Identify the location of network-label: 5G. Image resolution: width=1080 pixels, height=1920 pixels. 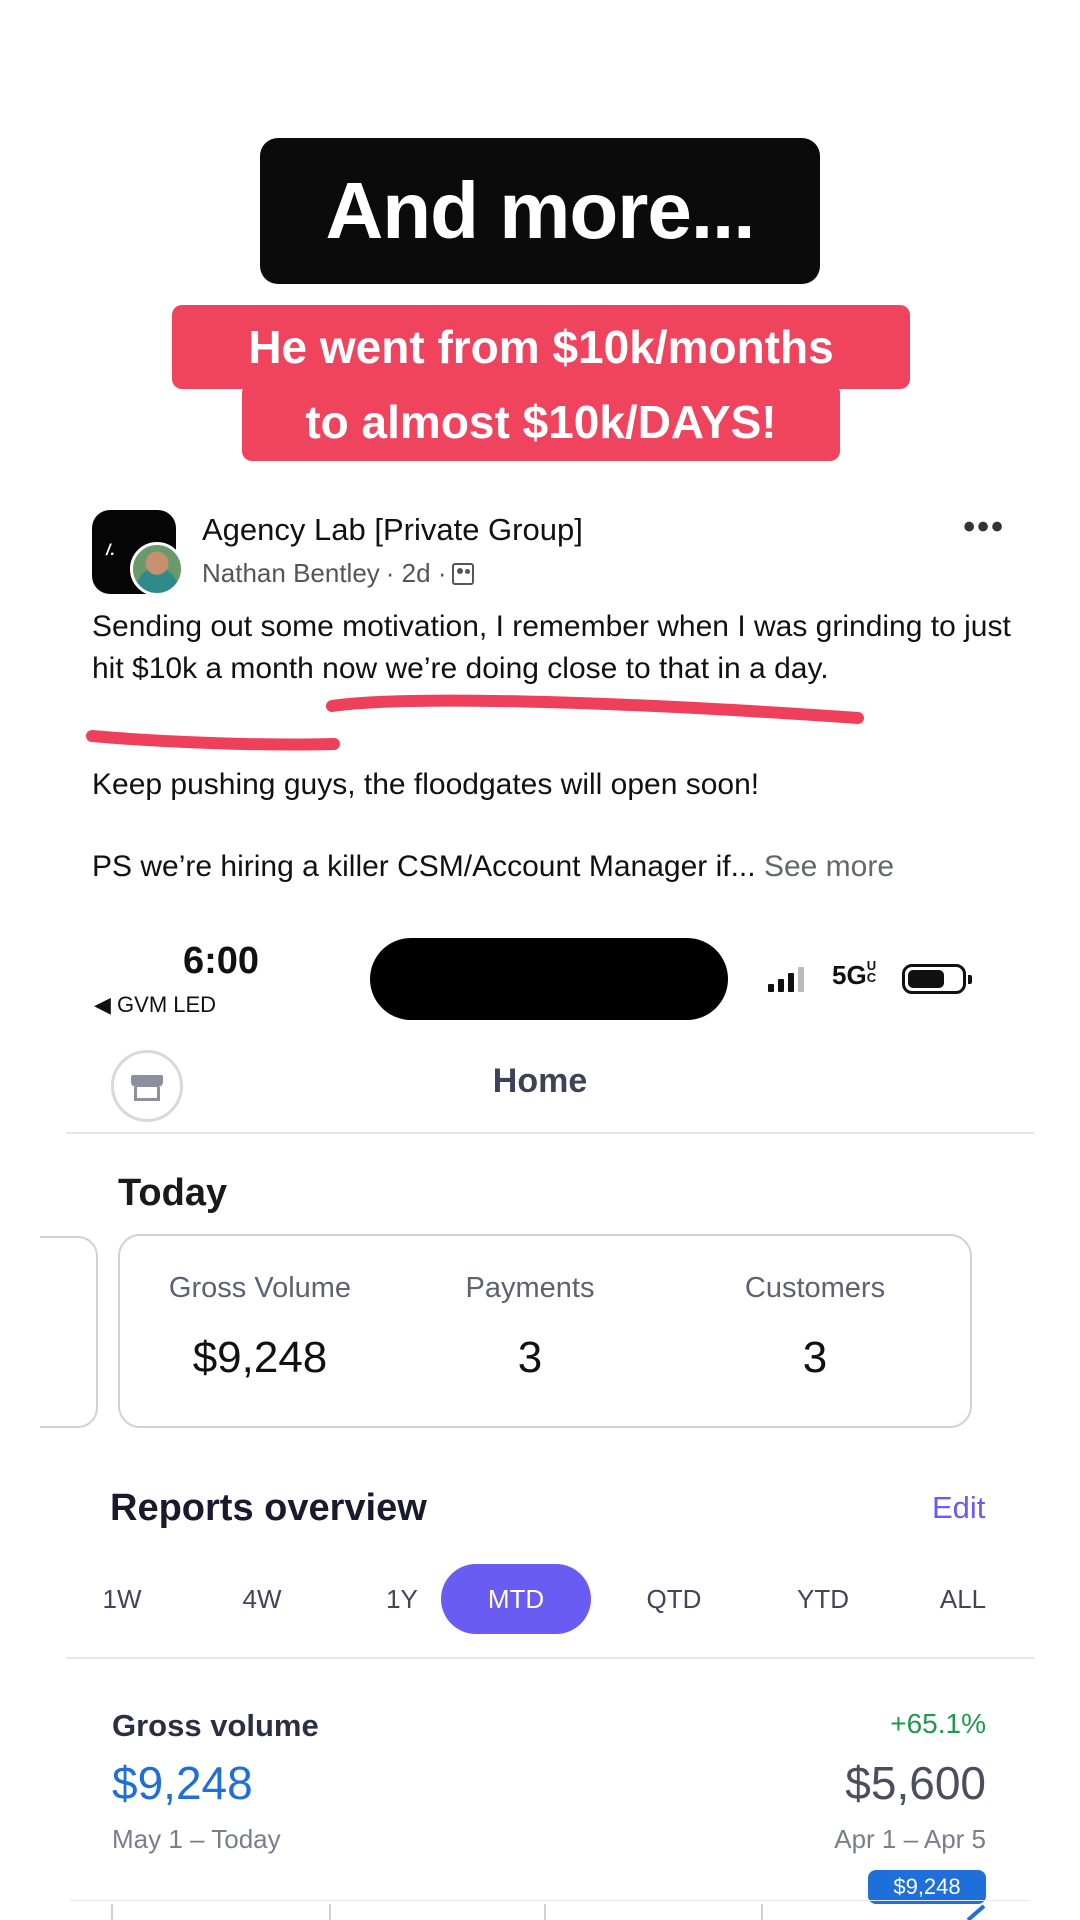
(849, 975).